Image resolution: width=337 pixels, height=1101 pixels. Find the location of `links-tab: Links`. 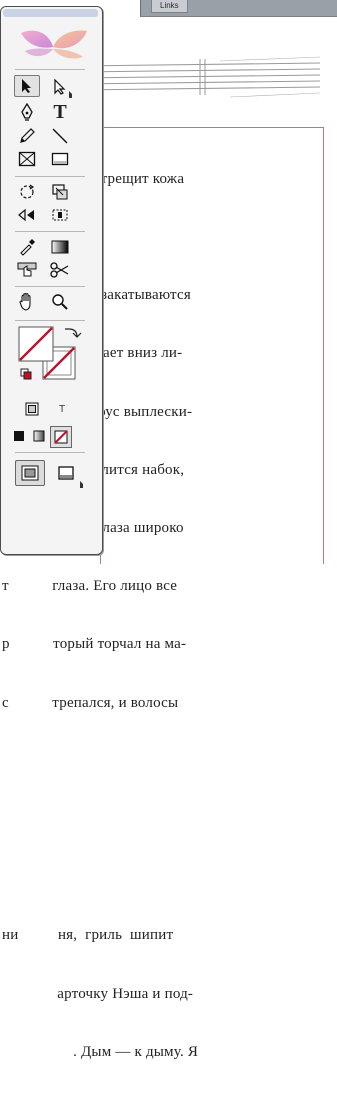

links-tab: Links is located at coordinates (169, 6).